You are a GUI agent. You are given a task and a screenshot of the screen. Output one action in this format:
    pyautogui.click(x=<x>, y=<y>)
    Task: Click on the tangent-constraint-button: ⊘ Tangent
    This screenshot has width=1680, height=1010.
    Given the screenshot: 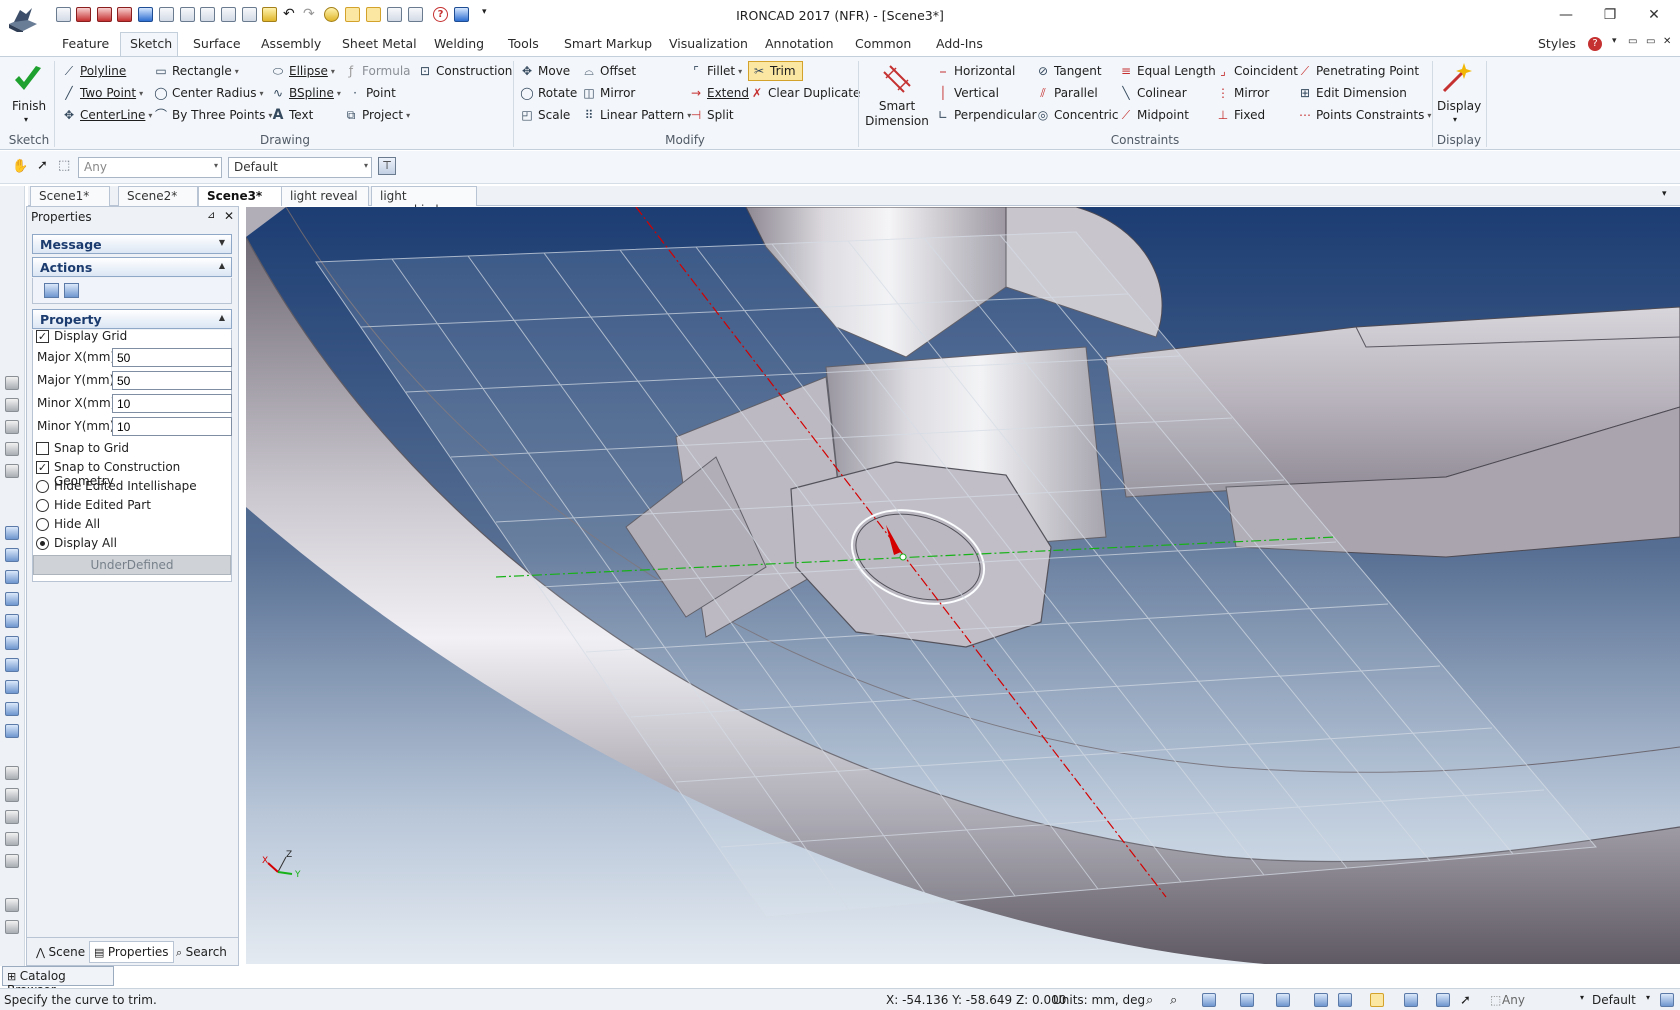 What is the action you would take?
    pyautogui.click(x=1069, y=71)
    